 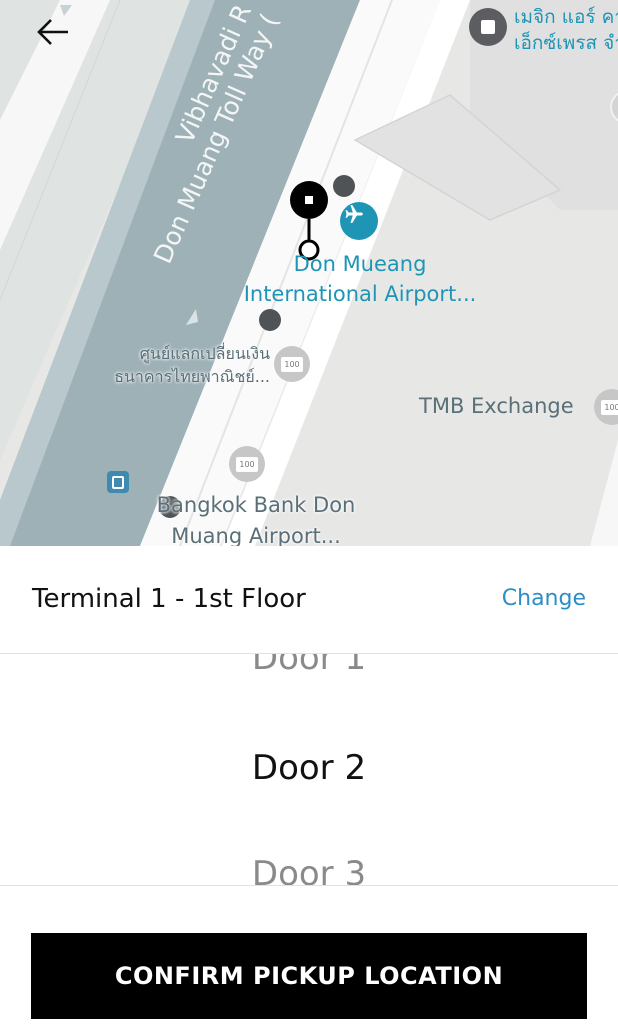 I want to click on poi-label-top-line1: เมจิก แอร์ คา, so click(x=566, y=17).